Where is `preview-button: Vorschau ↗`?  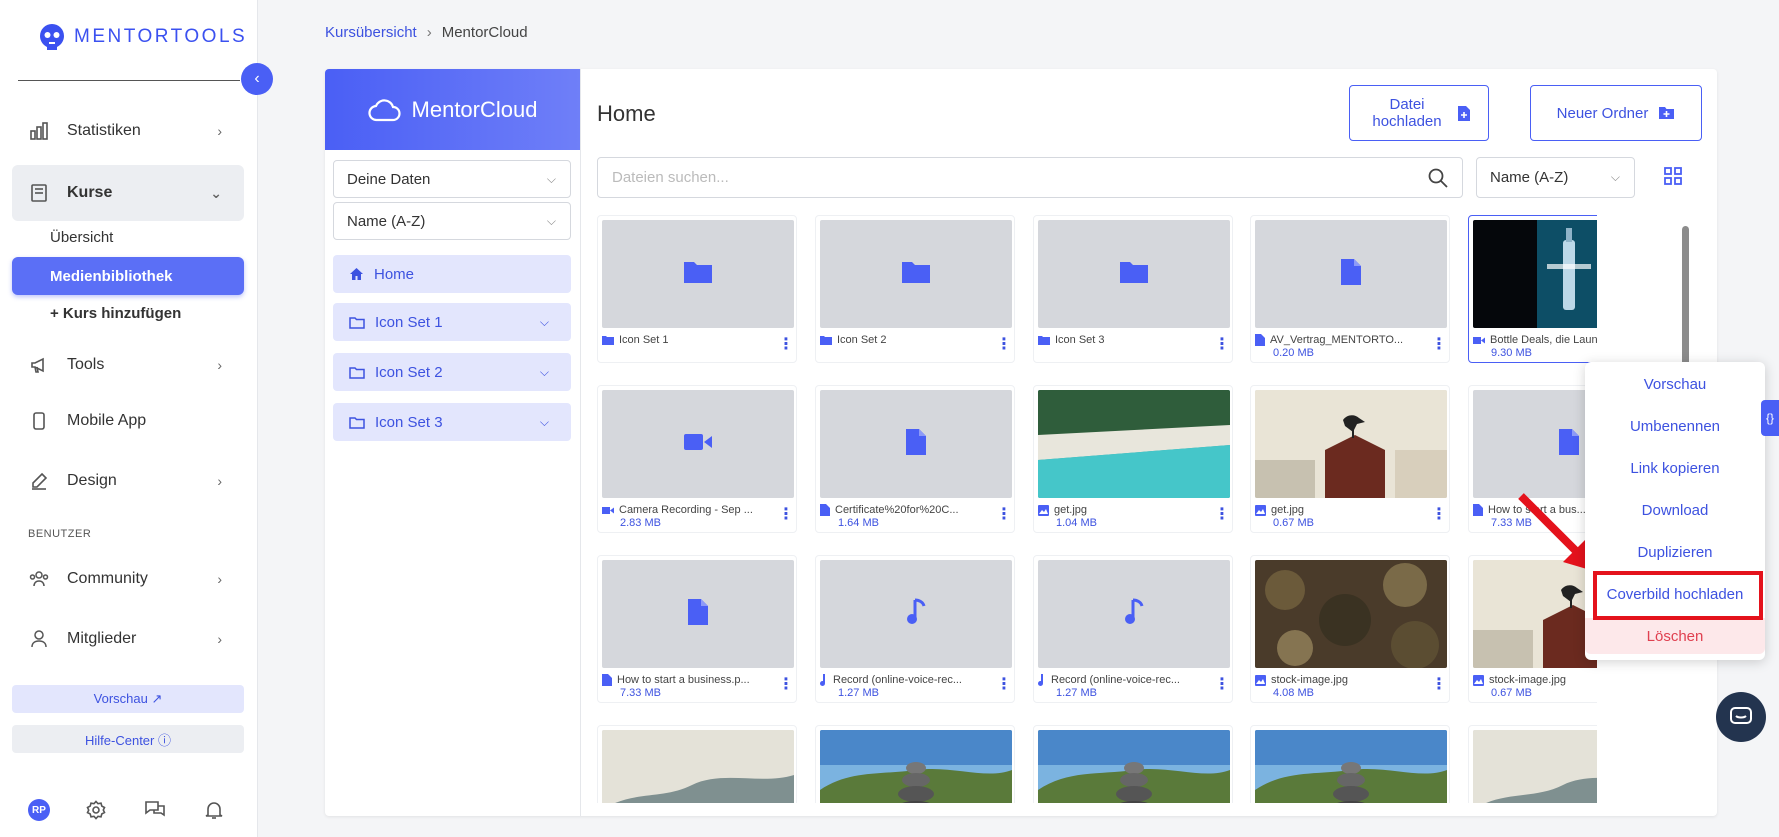
preview-button: Vorschau ↗ is located at coordinates (128, 699).